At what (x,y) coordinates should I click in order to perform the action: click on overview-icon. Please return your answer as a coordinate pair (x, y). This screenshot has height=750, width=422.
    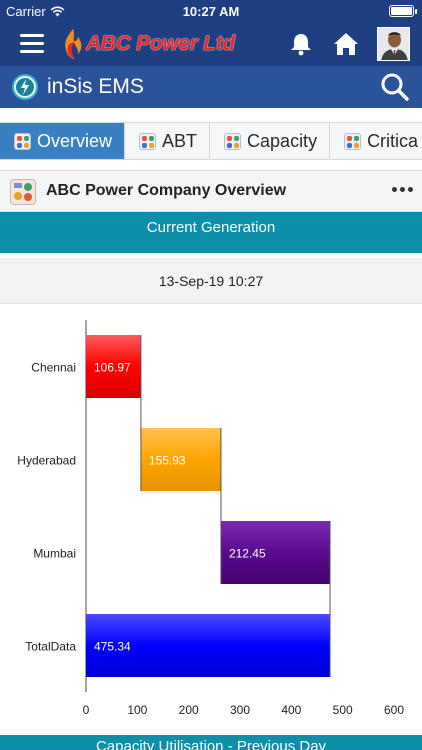
    Looking at the image, I should click on (23, 192).